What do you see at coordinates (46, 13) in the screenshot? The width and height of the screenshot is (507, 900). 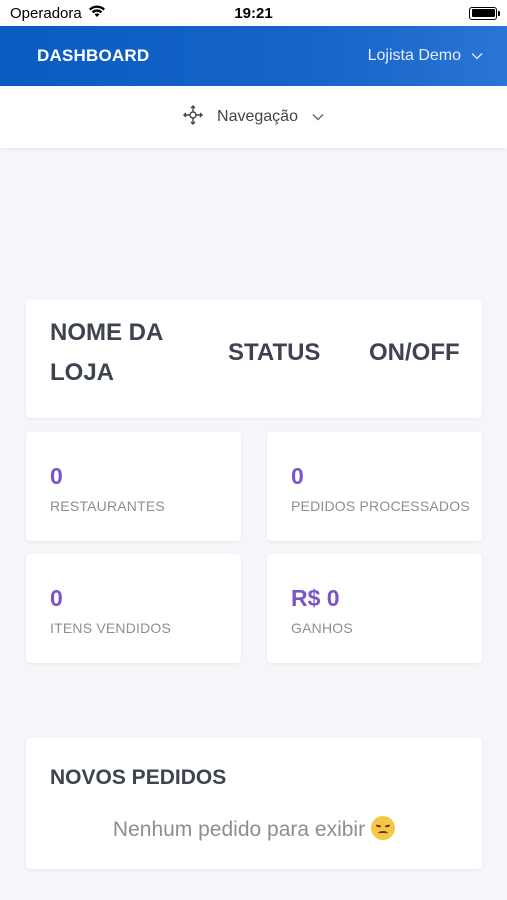 I see `carrier-label: Operadora` at bounding box center [46, 13].